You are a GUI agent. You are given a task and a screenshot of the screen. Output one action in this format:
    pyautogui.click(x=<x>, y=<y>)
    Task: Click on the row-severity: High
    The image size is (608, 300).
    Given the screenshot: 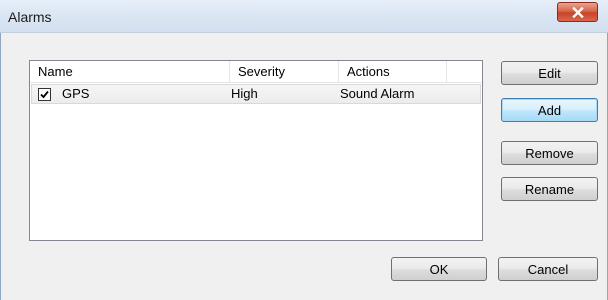 What is the action you would take?
    pyautogui.click(x=244, y=93)
    